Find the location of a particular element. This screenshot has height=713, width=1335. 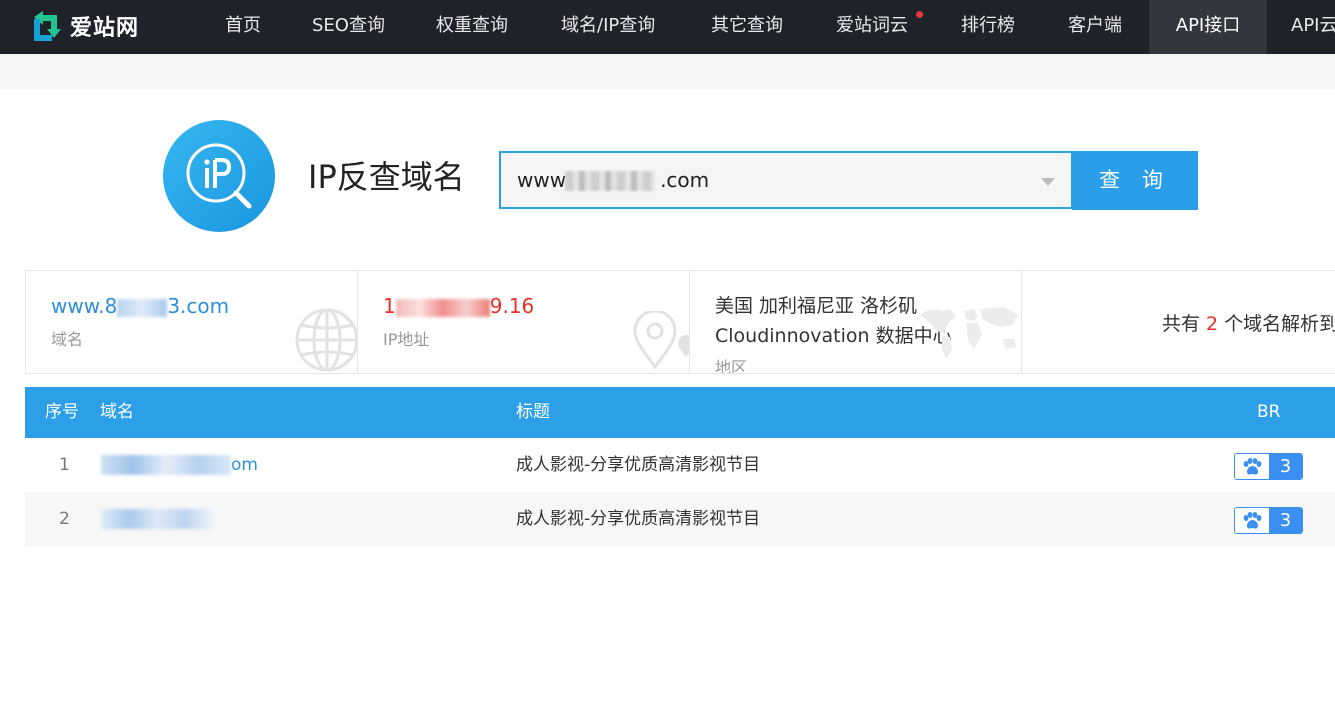

nav-item-weight: 权重查询 is located at coordinates (472, 27).